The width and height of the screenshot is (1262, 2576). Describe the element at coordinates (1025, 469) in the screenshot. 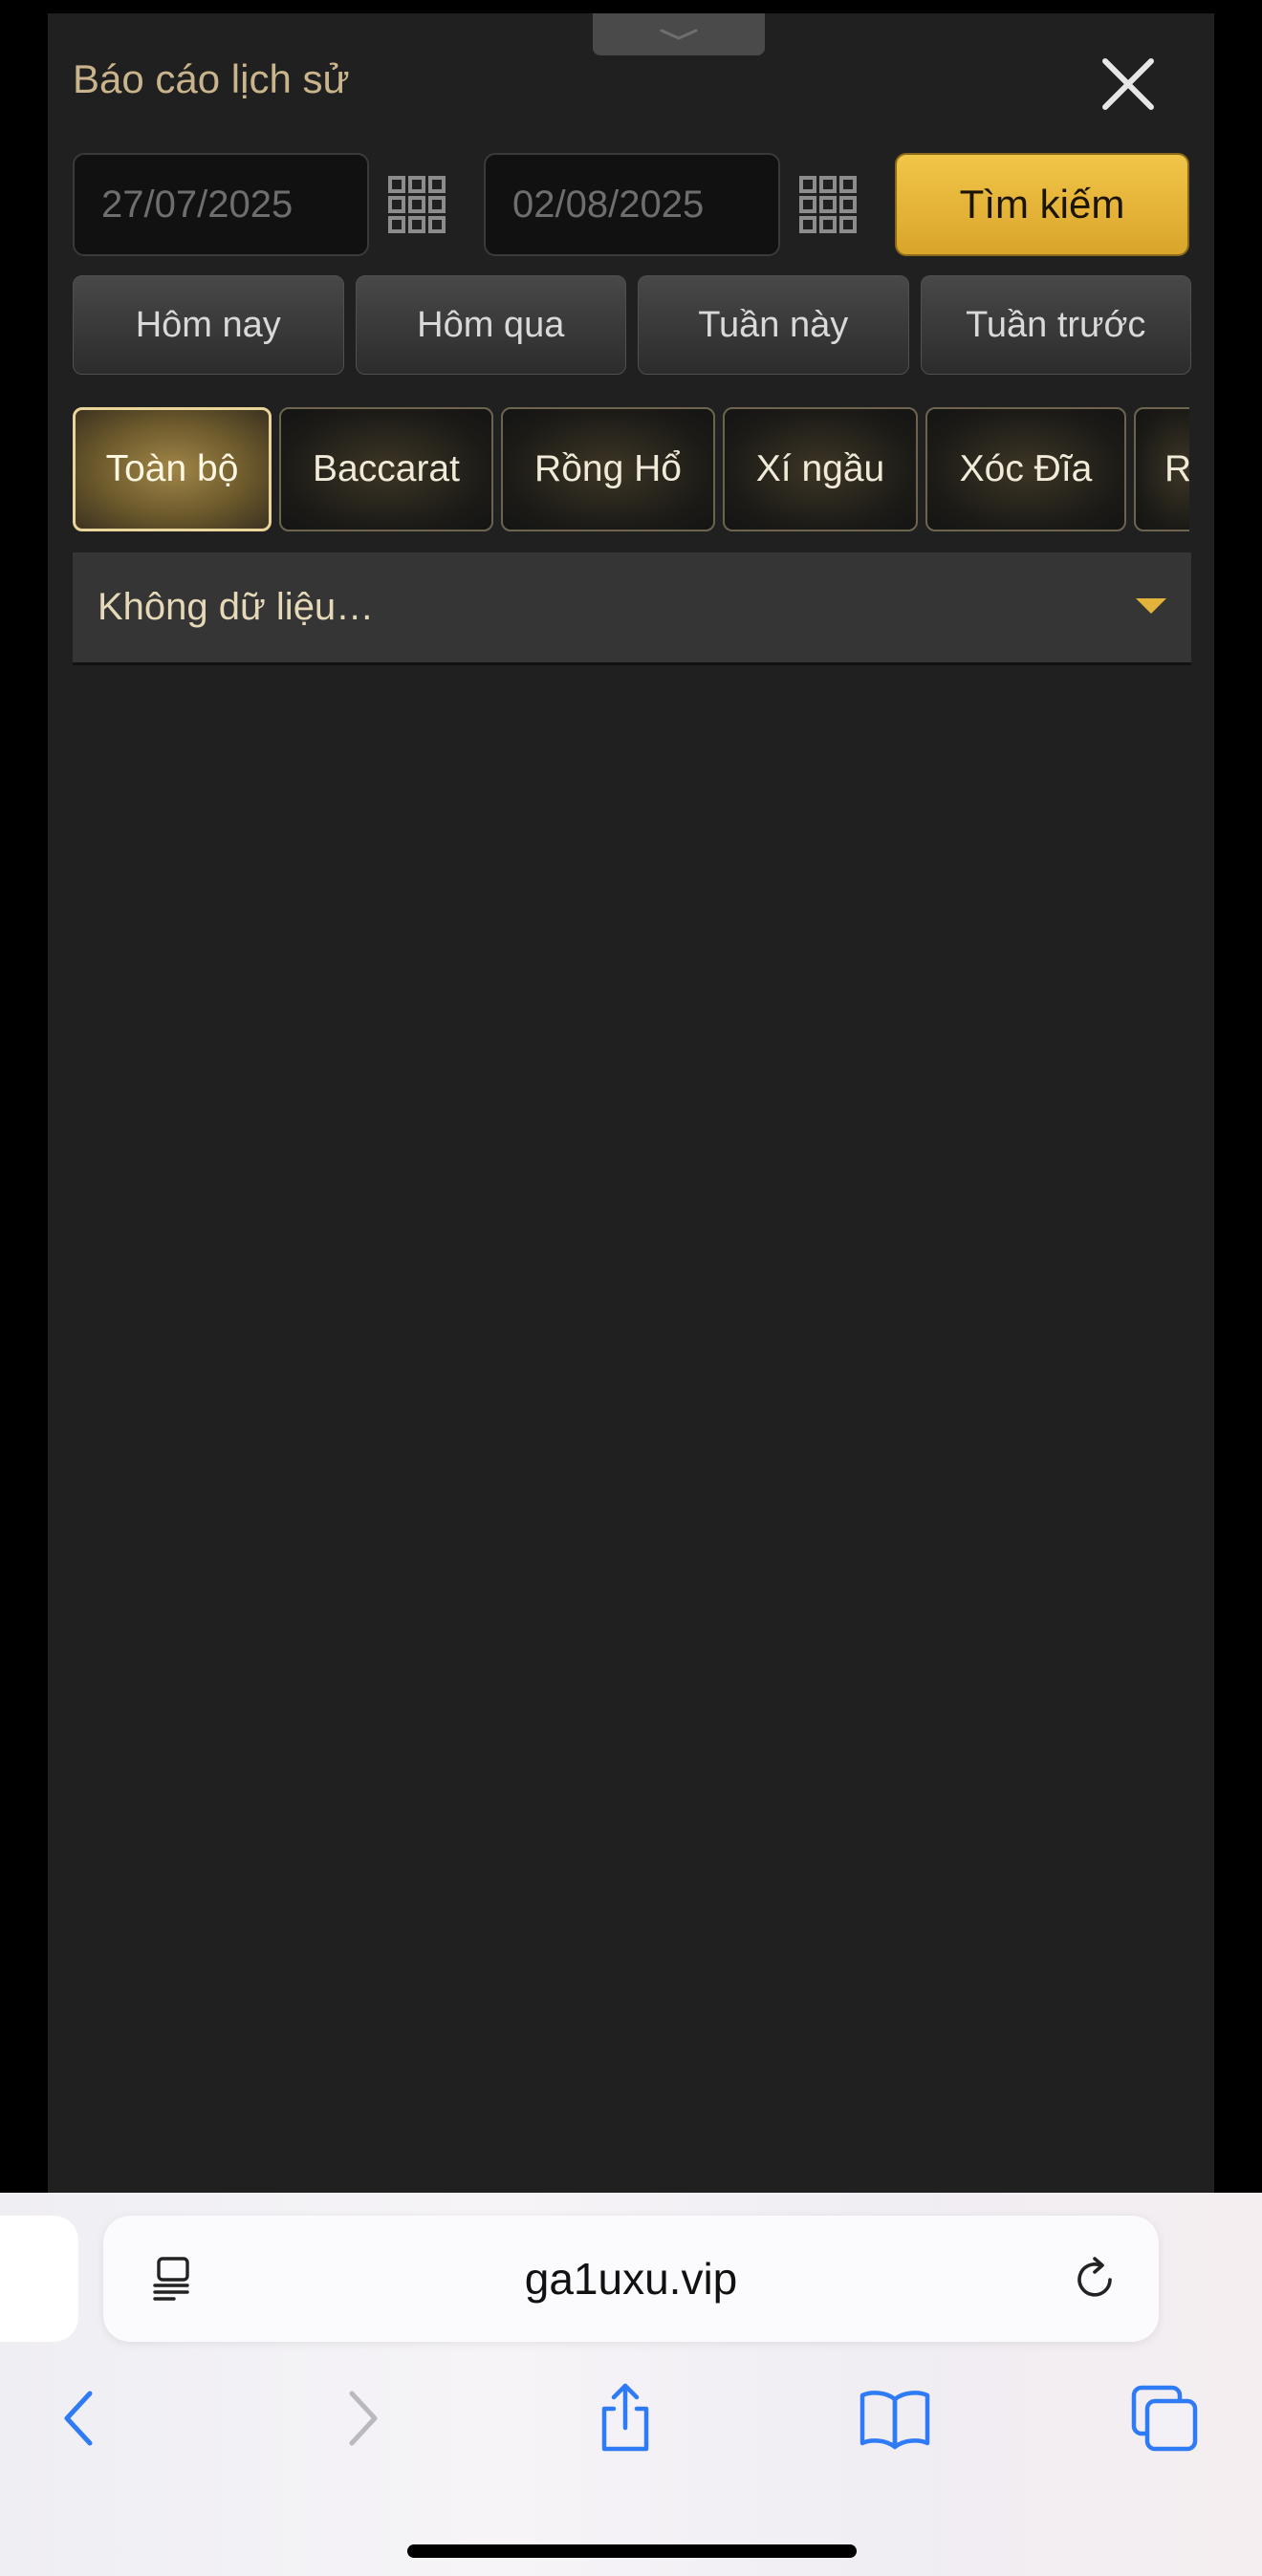

I see `tab-xoc-dia: Xóc Đĩa` at that location.